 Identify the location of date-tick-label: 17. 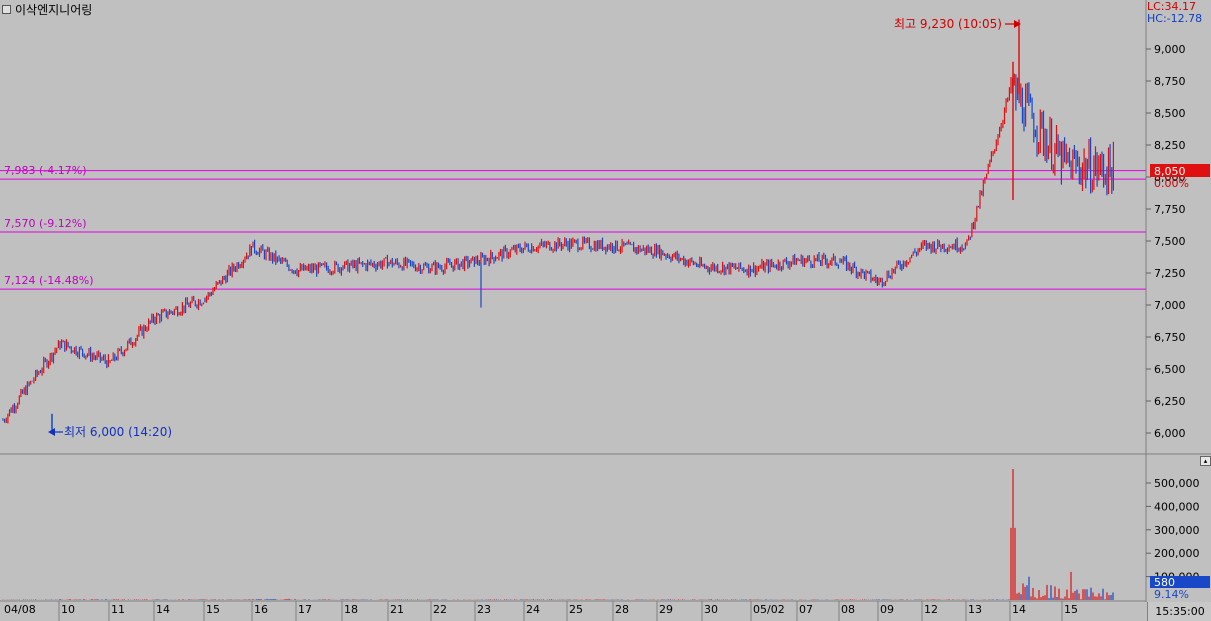
(305, 609).